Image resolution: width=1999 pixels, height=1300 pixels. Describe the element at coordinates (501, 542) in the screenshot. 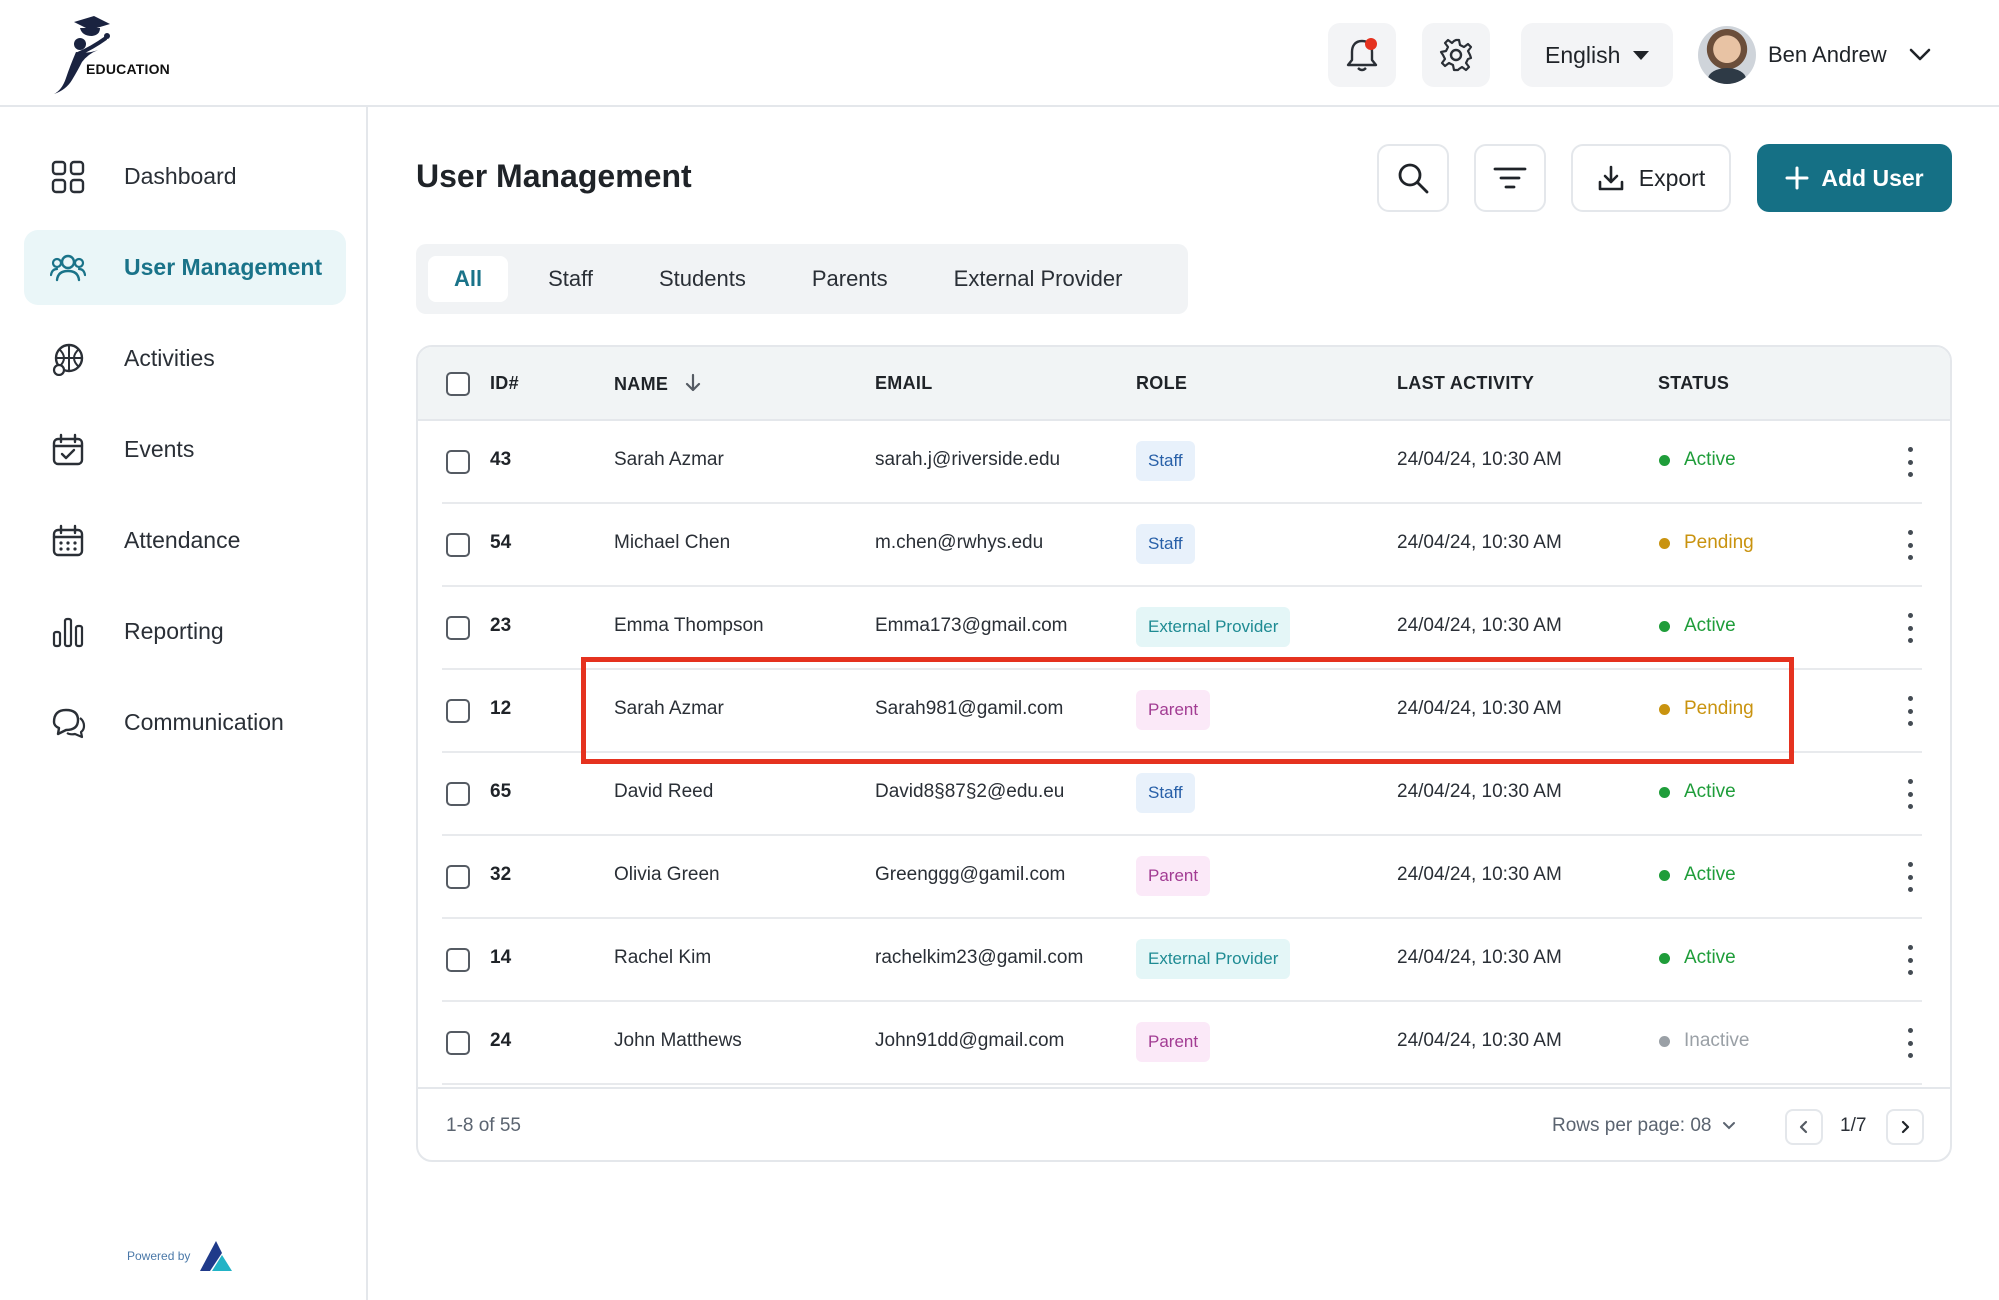

I see `row-id: 54` at that location.